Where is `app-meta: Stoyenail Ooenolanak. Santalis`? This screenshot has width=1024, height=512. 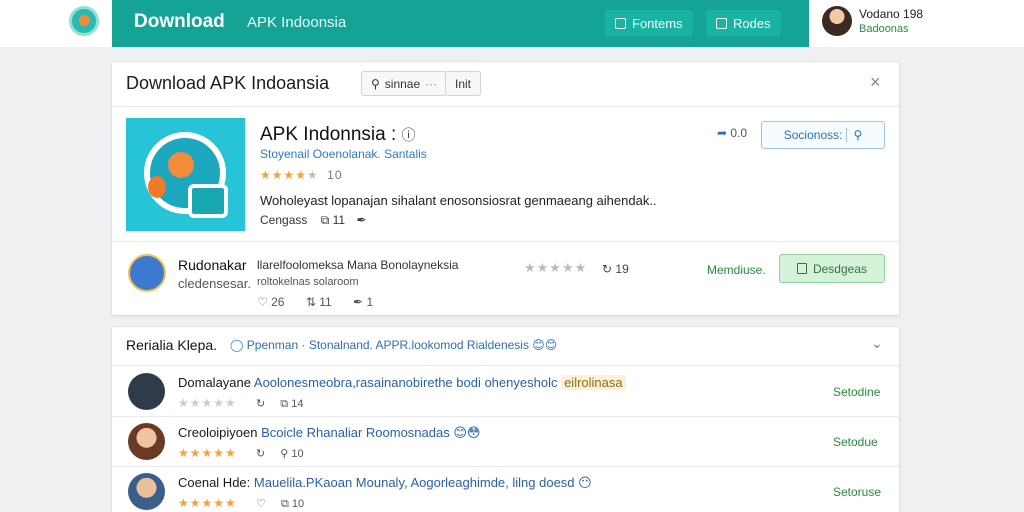 app-meta: Stoyenail Ooenolanak. Santalis is located at coordinates (343, 154).